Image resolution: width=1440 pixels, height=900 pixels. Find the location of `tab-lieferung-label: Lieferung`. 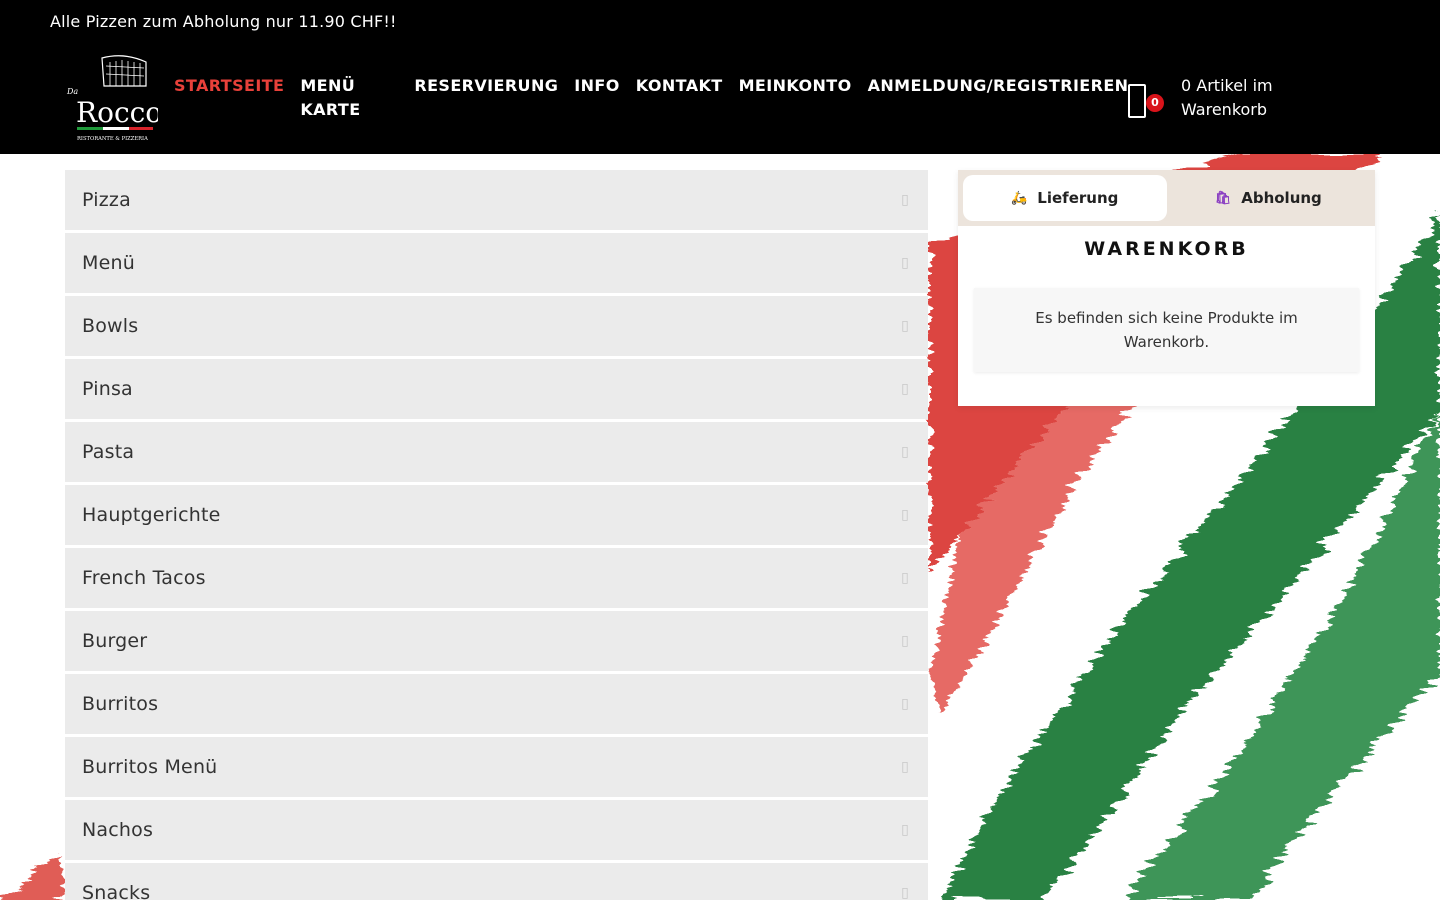

tab-lieferung-label: Lieferung is located at coordinates (1078, 198).